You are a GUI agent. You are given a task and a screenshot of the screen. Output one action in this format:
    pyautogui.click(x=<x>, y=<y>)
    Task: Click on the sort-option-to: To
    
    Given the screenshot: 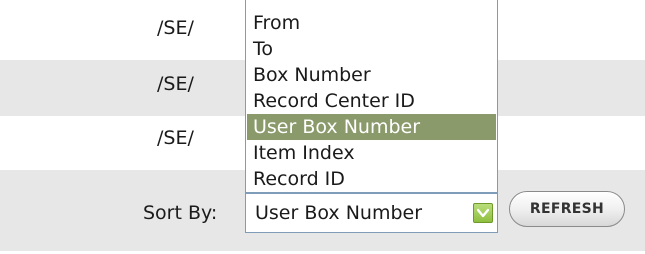 What is the action you would take?
    pyautogui.click(x=371, y=49)
    